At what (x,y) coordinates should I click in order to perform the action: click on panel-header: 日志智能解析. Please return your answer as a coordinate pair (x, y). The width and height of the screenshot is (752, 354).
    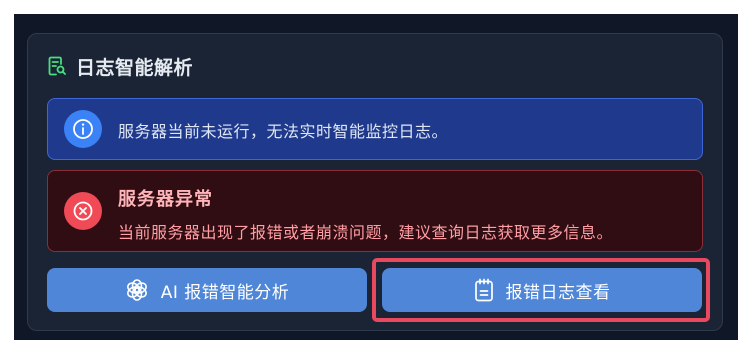
    Looking at the image, I should click on (121, 66).